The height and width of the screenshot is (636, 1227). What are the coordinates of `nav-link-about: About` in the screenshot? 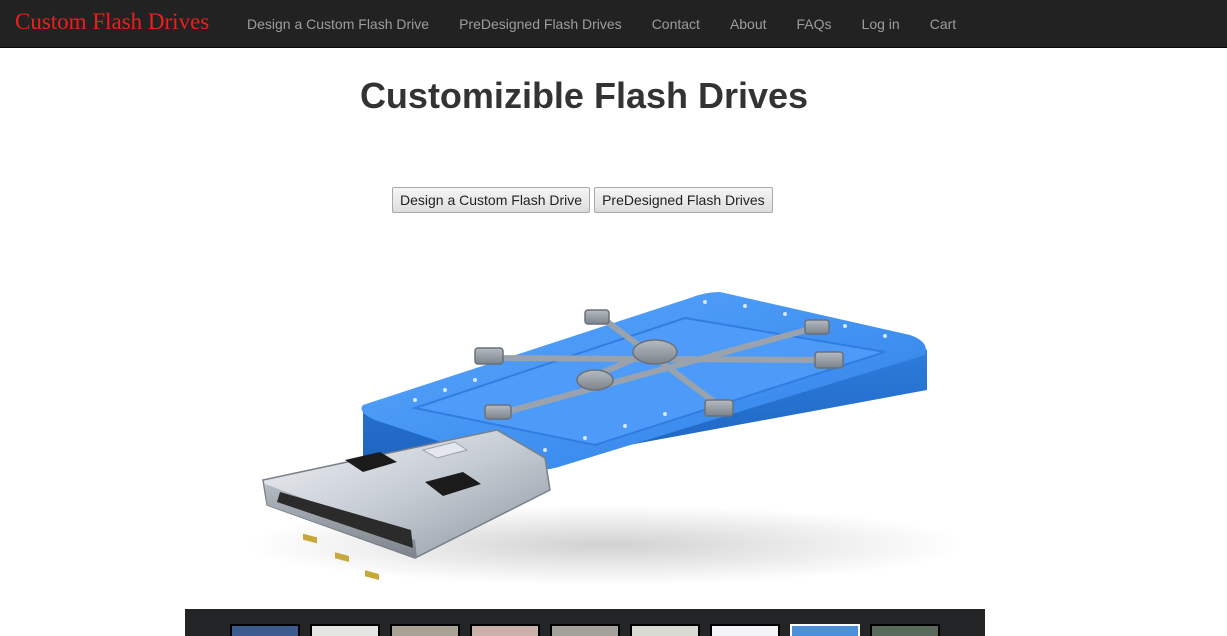 It's located at (748, 24).